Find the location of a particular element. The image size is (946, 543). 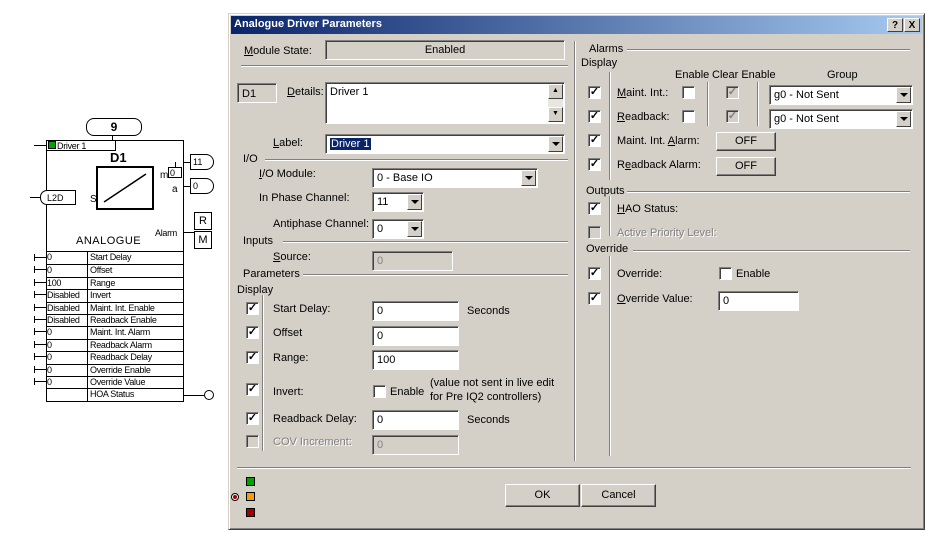

hao-display-checkbox: ✓ is located at coordinates (594, 208).